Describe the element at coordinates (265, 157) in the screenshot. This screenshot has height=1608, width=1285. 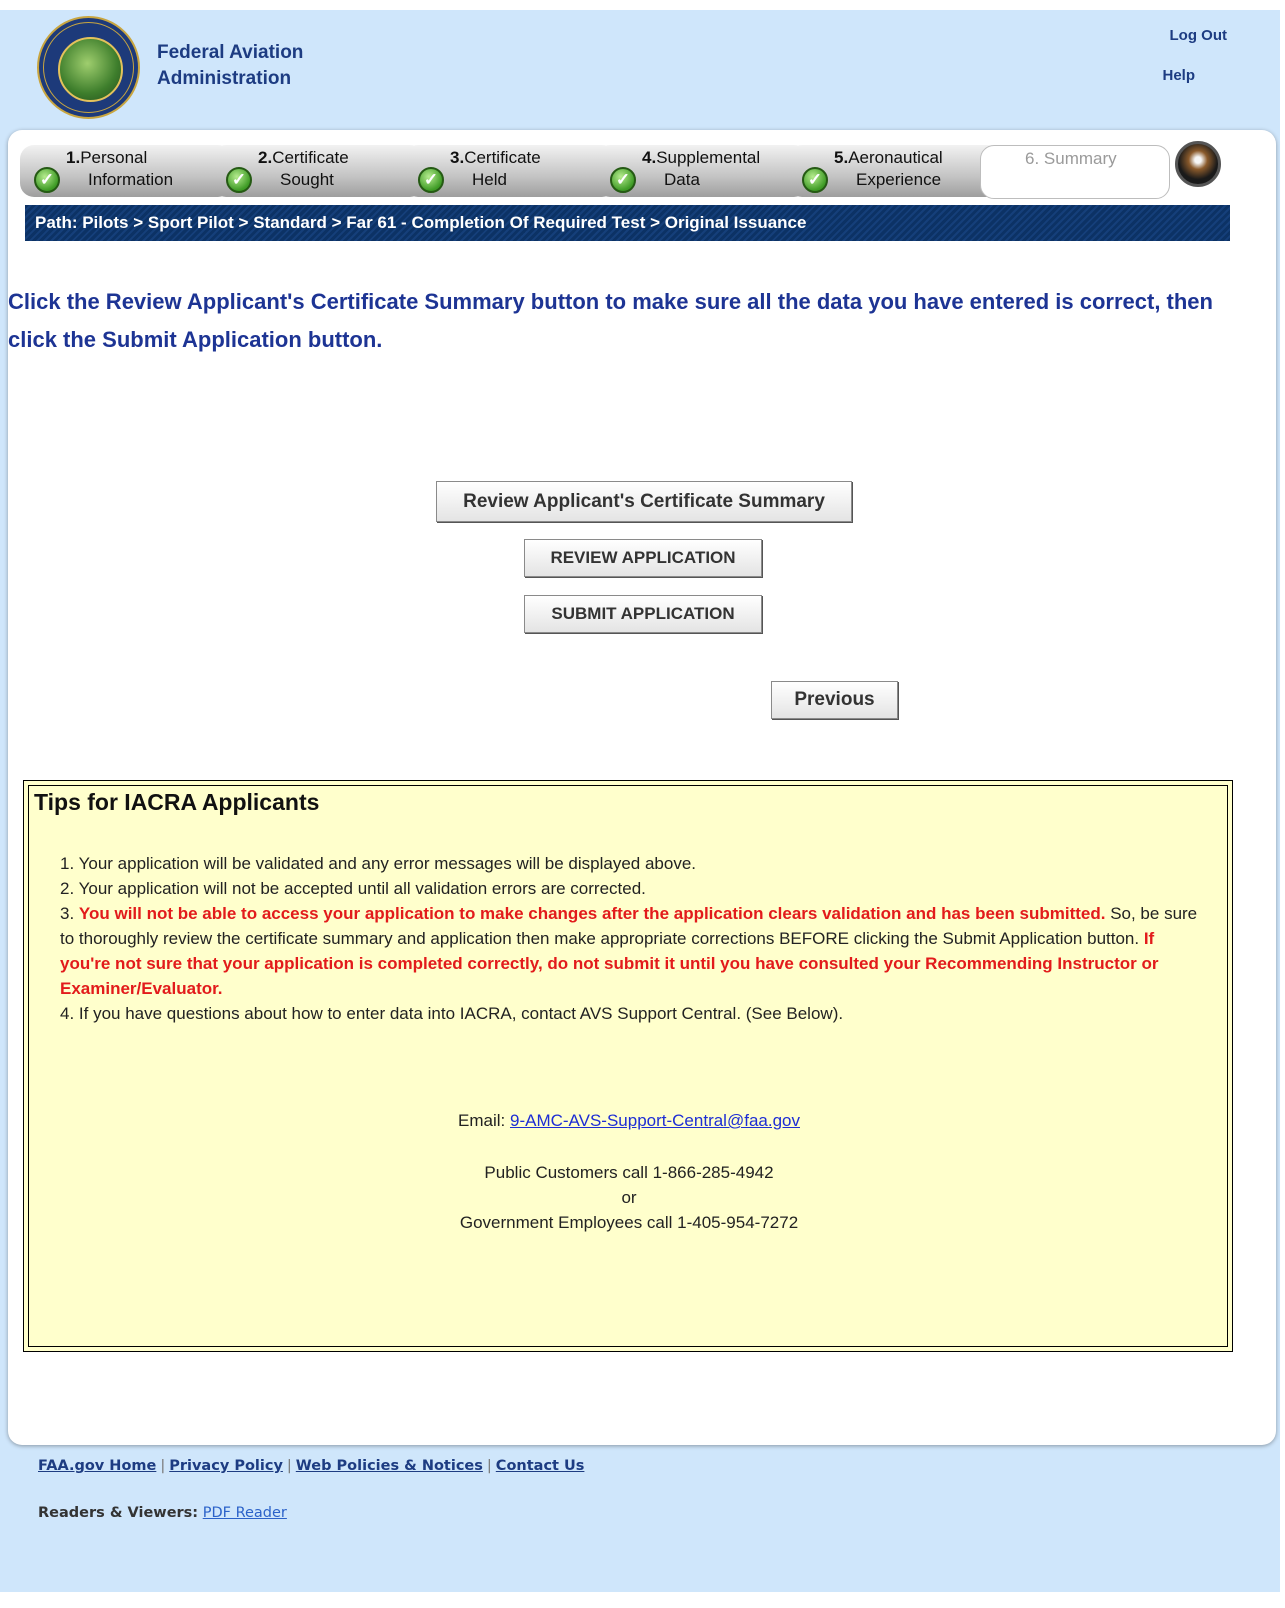
I see `step-number: 2.` at that location.